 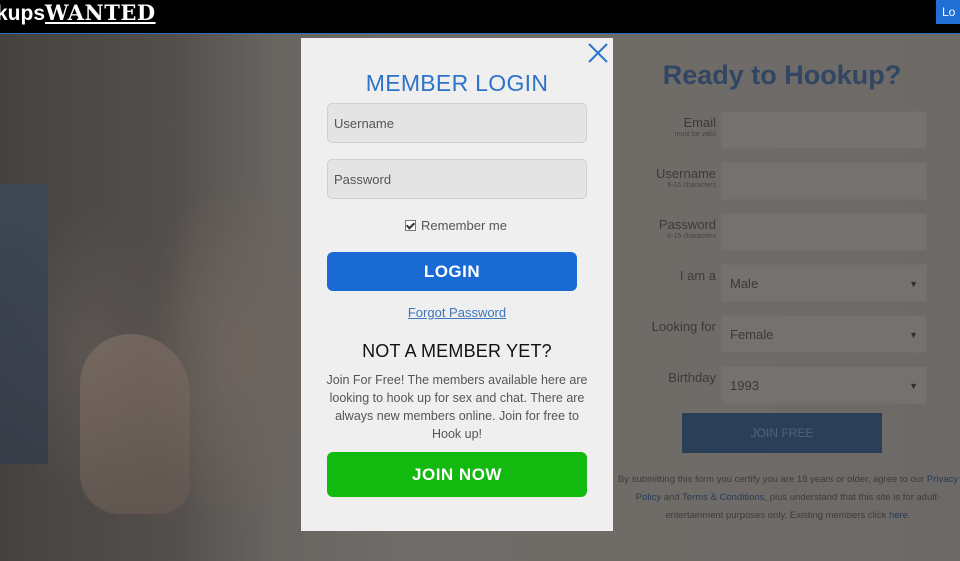 What do you see at coordinates (23, 13) in the screenshot?
I see `logo-prefix: kups` at bounding box center [23, 13].